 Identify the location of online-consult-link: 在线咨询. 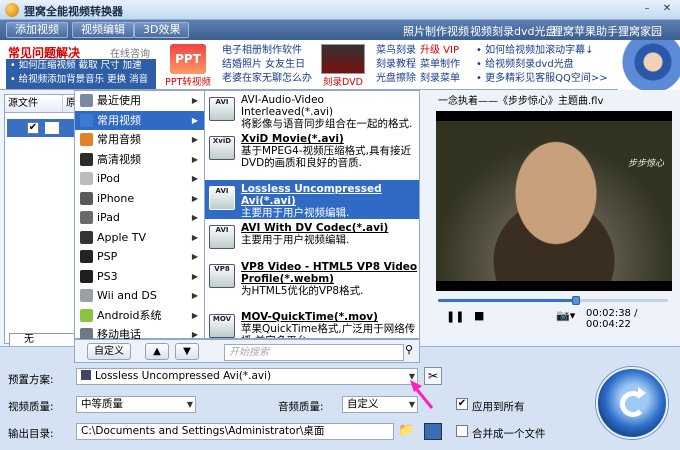
(130, 52).